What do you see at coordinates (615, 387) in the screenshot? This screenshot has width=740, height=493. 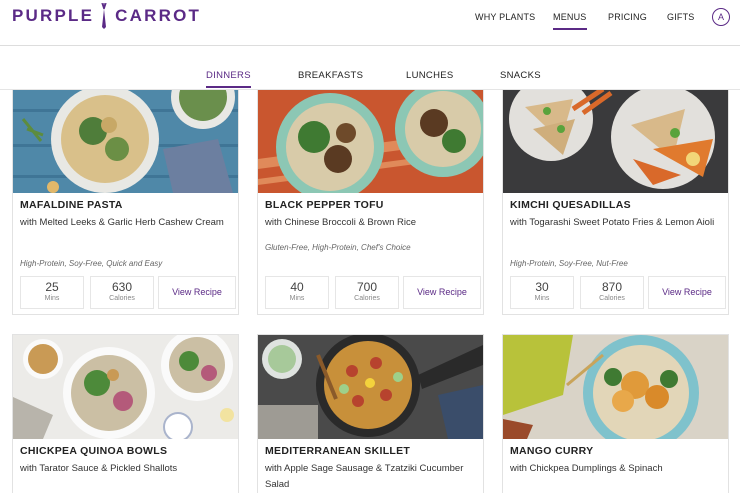 I see `recipe-photo-mango-curry` at bounding box center [615, 387].